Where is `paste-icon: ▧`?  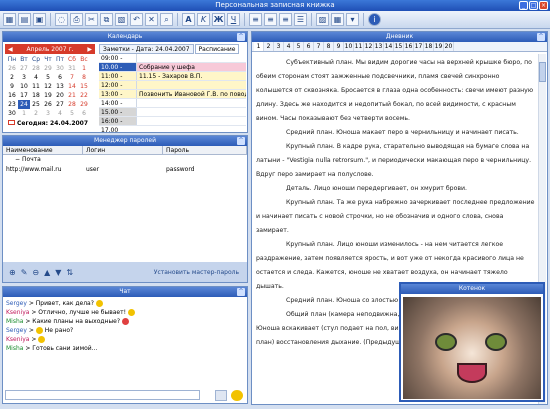 paste-icon: ▧ is located at coordinates (121, 19).